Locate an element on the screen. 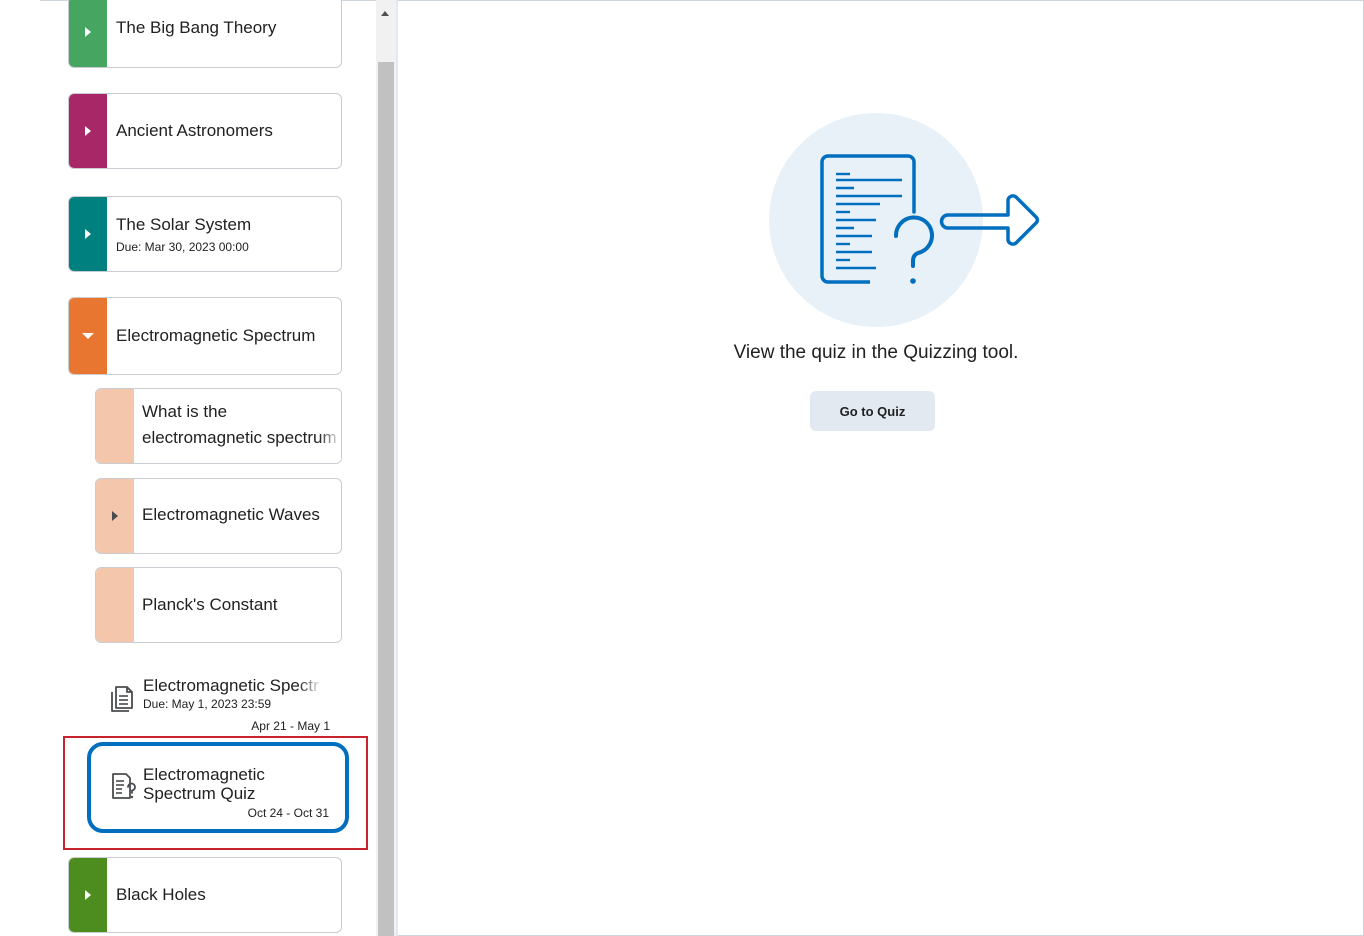  module-title: The Solar System is located at coordinates (184, 224).